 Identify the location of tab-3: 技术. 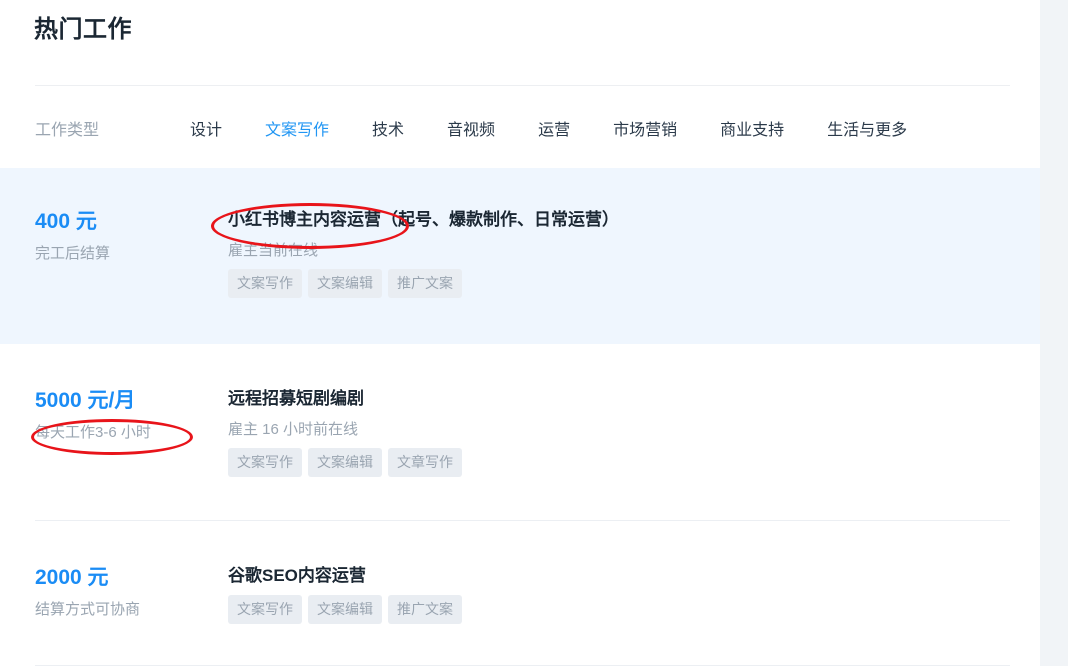
(388, 128).